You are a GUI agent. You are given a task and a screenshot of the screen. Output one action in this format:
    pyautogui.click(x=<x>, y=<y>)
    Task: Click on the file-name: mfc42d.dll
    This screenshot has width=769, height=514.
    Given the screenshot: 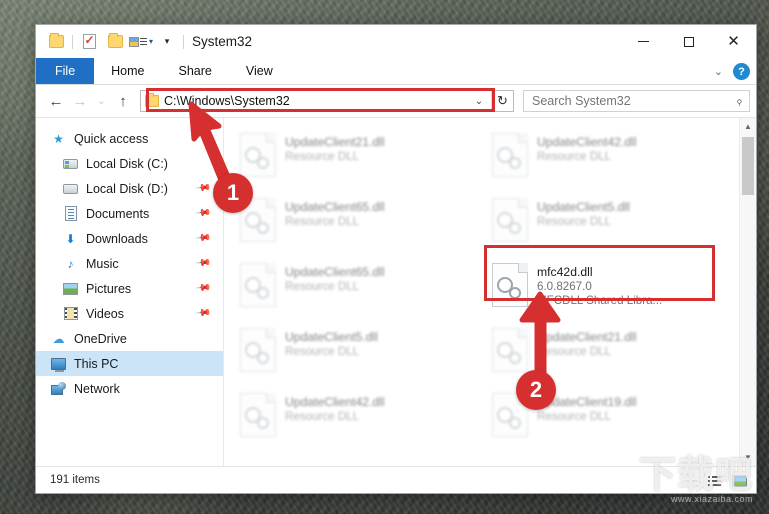 What is the action you would take?
    pyautogui.click(x=565, y=272)
    